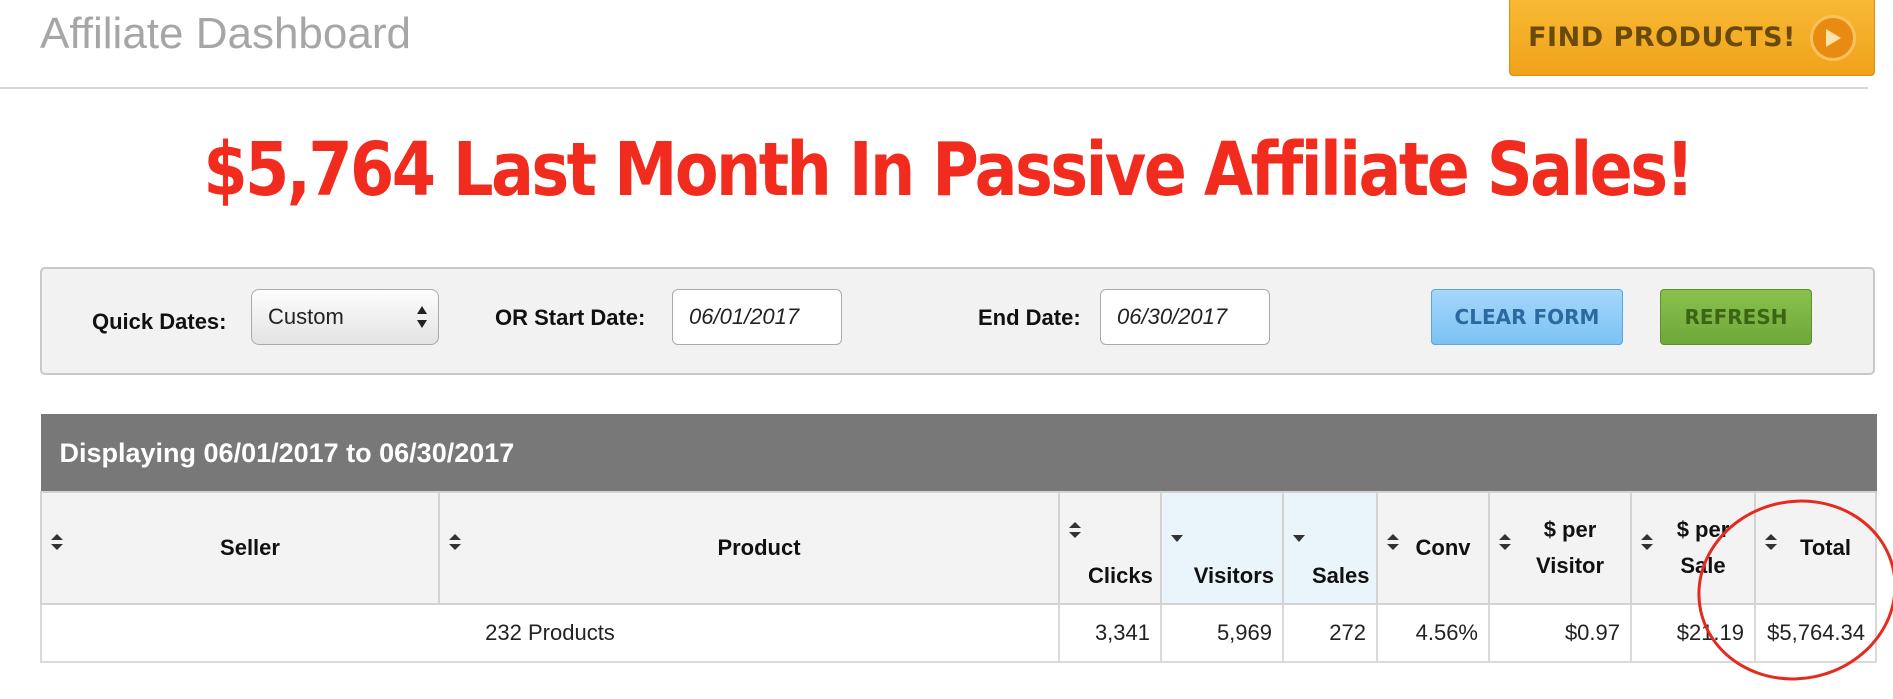  I want to click on col-product: Product, so click(749, 548).